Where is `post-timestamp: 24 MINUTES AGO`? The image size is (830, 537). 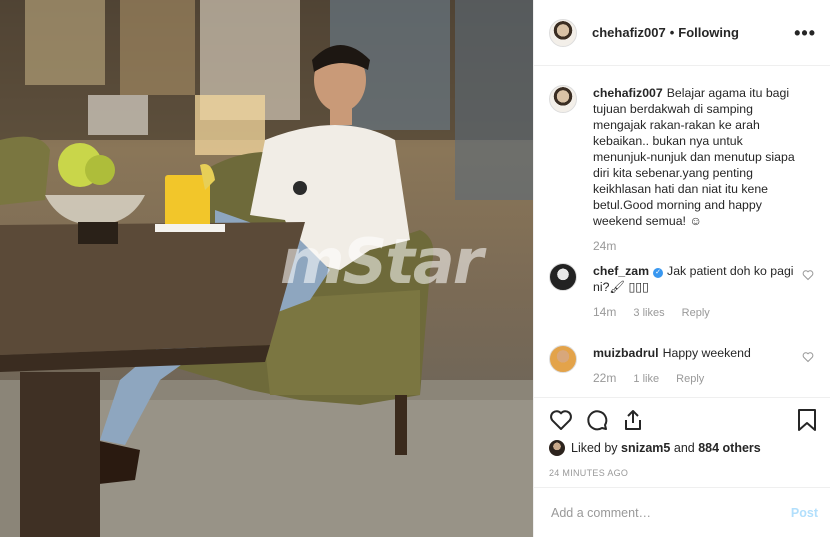 post-timestamp: 24 MINUTES AGO is located at coordinates (588, 473).